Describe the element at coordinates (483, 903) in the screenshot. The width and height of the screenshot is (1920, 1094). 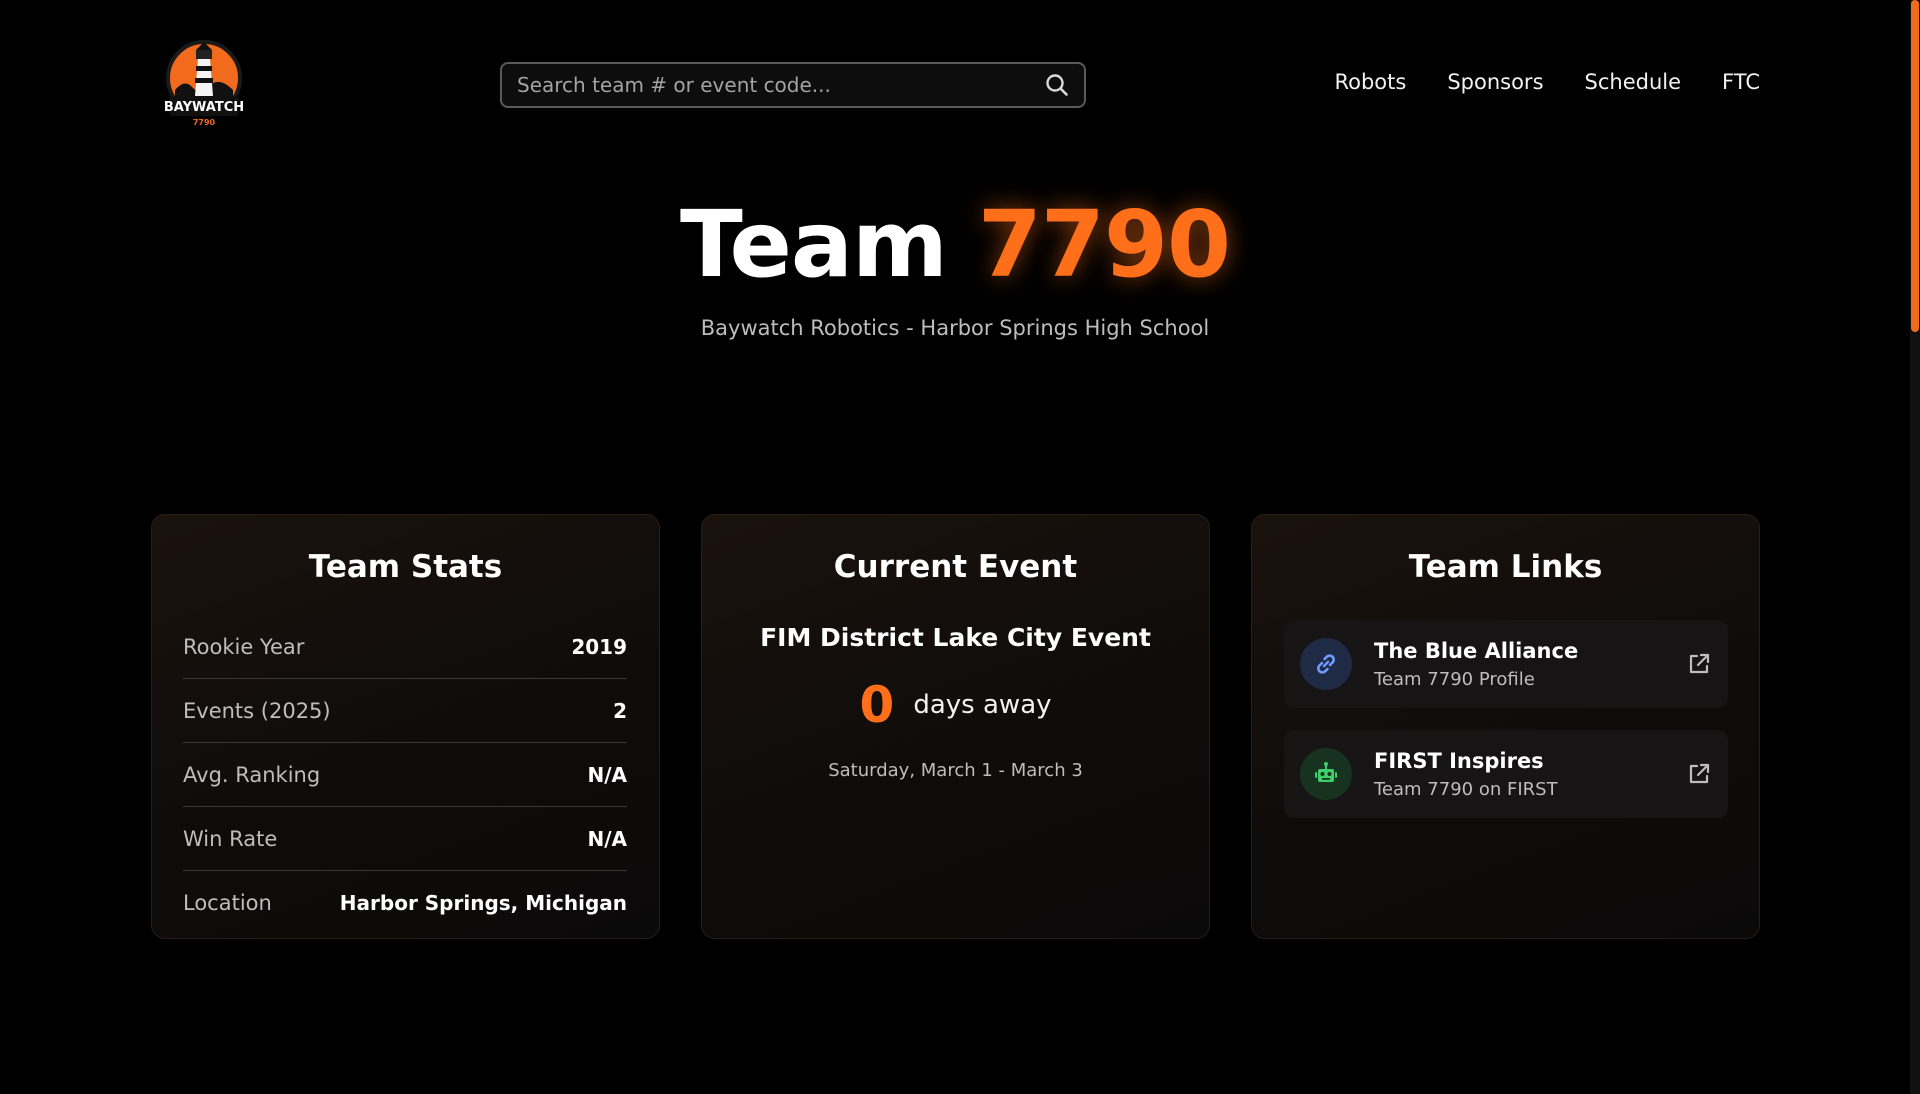
I see `stat-value: Harbor Springs, Michigan` at that location.